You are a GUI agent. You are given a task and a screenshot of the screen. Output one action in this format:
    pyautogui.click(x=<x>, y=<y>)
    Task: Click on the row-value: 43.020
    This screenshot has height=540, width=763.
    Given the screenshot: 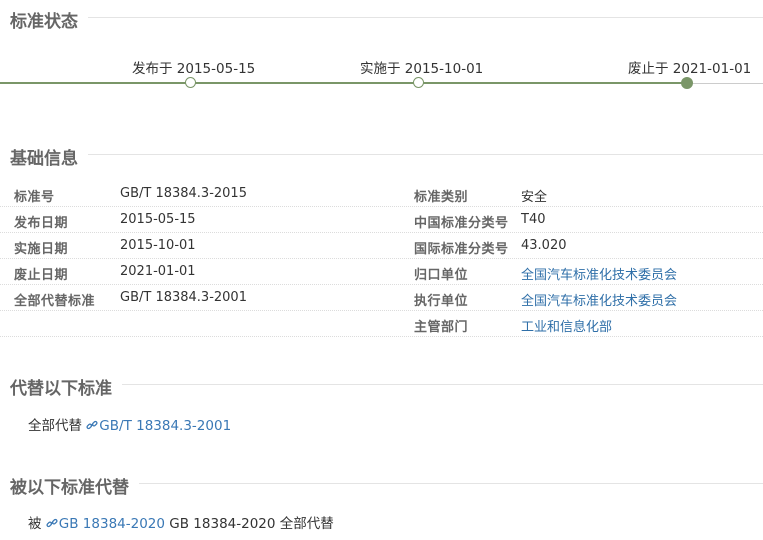 What is the action you would take?
    pyautogui.click(x=544, y=245)
    